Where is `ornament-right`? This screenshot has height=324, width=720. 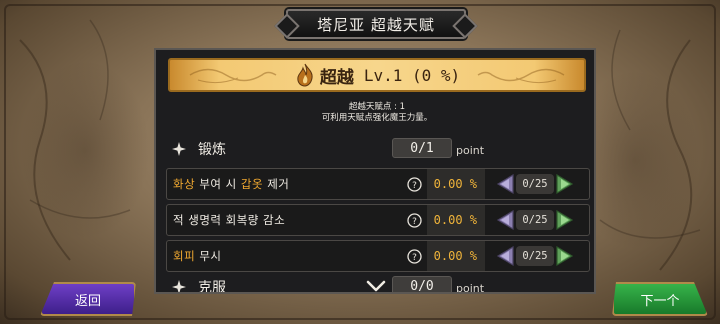 ornament-right is located at coordinates (521, 76).